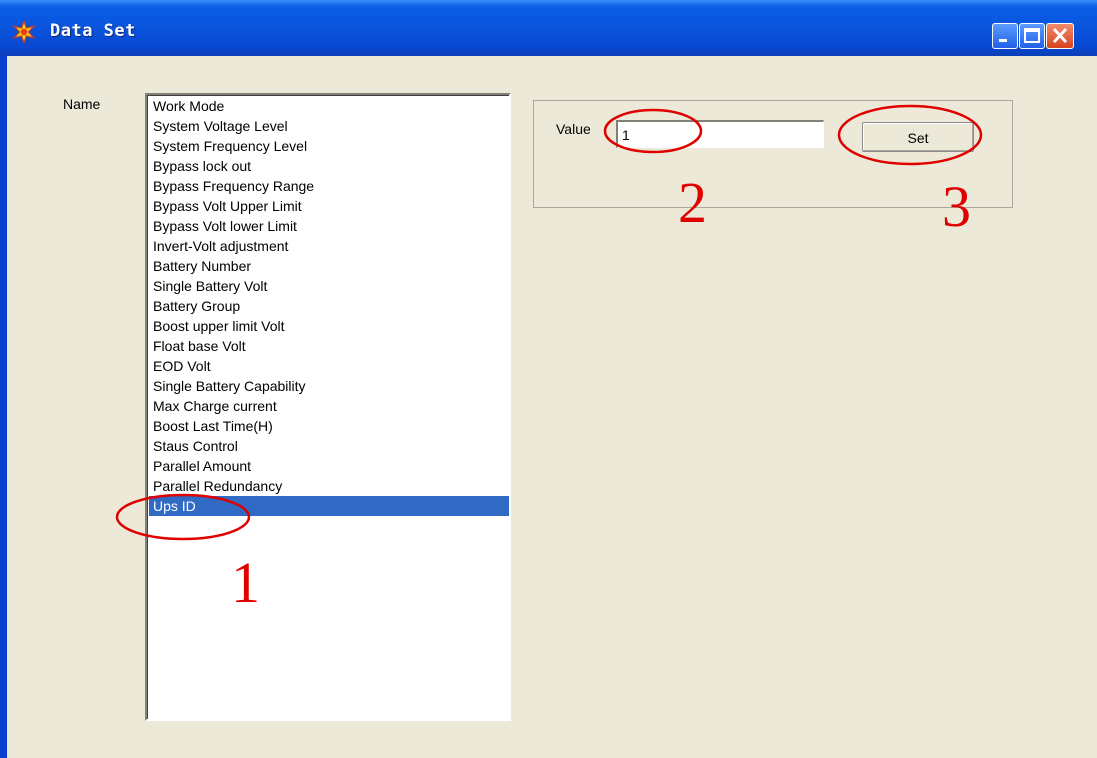 This screenshot has height=758, width=1097. Describe the element at coordinates (329, 306) in the screenshot. I see `list-item: Battery Group` at that location.